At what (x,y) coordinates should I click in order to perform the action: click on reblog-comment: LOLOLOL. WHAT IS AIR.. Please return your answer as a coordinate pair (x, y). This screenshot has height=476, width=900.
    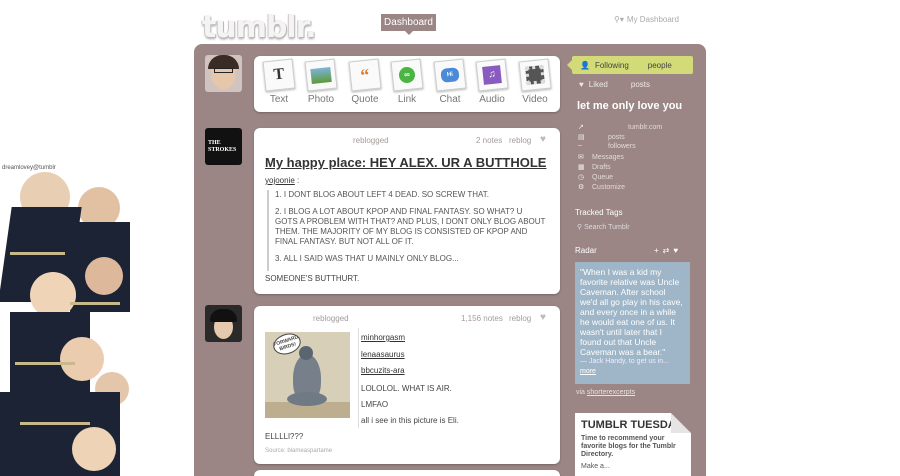
    Looking at the image, I should click on (406, 388).